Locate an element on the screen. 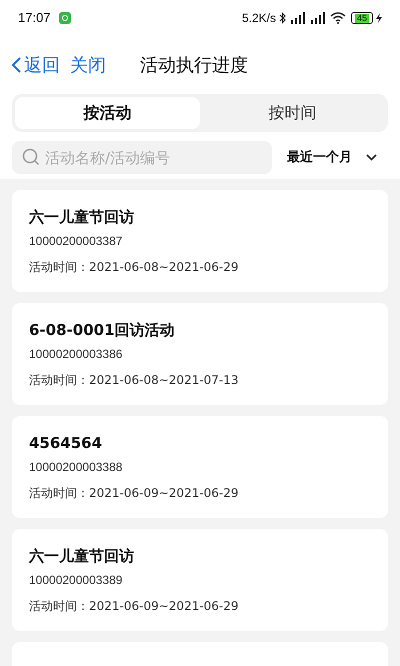 The width and height of the screenshot is (400, 666). tab: 按时间 is located at coordinates (292, 113).